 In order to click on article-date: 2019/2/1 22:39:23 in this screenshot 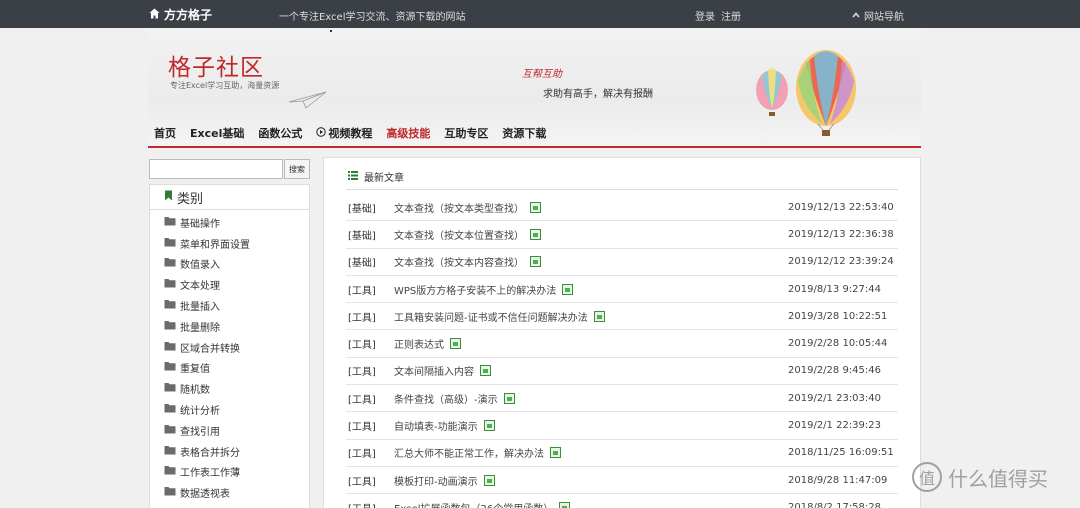, I will do `click(835, 426)`.